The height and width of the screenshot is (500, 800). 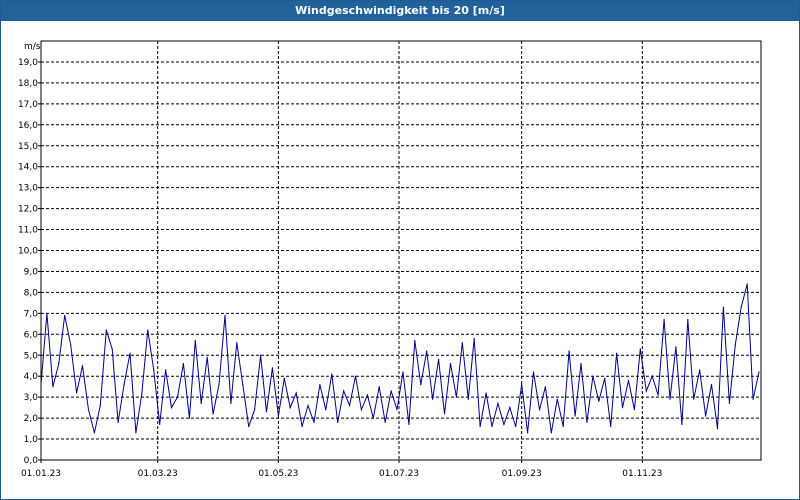 I want to click on x-tick-label: 01.05.23, so click(x=278, y=474).